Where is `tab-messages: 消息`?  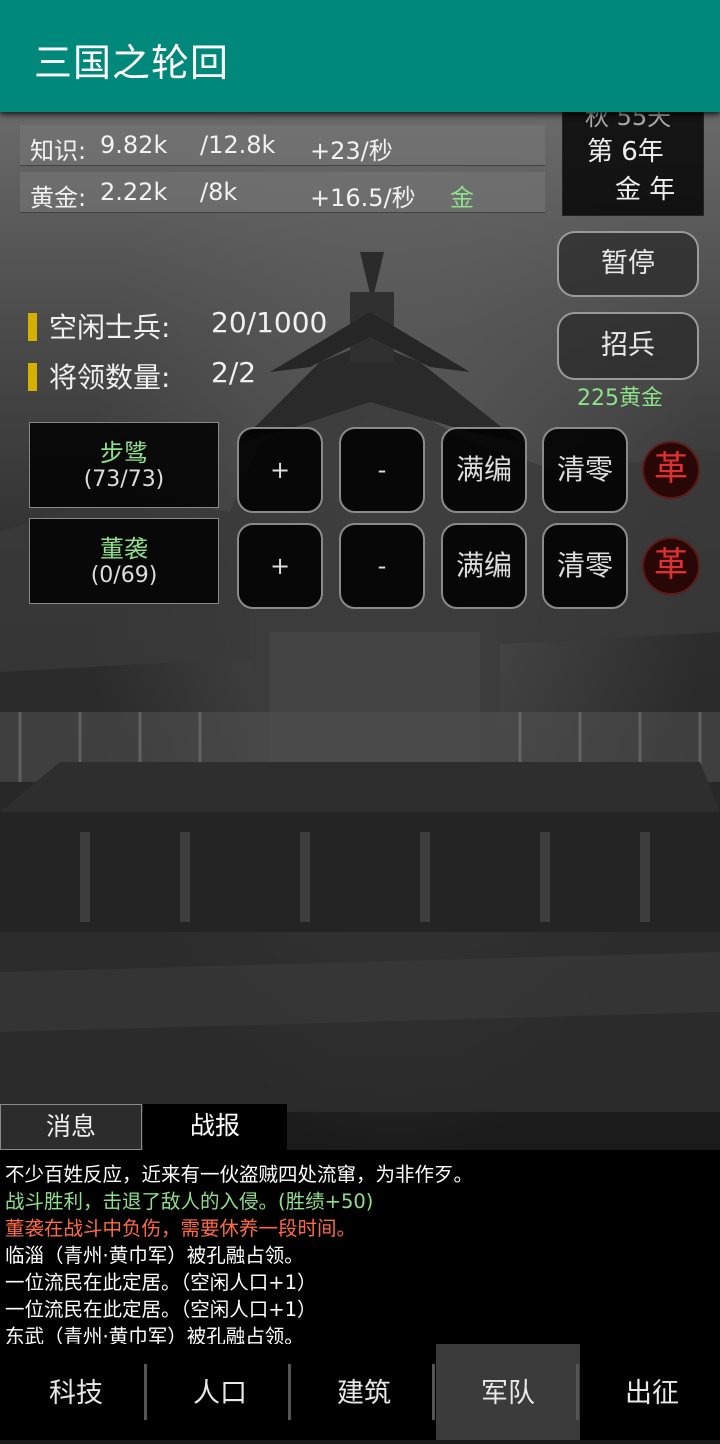
tab-messages: 消息 is located at coordinates (71, 1127).